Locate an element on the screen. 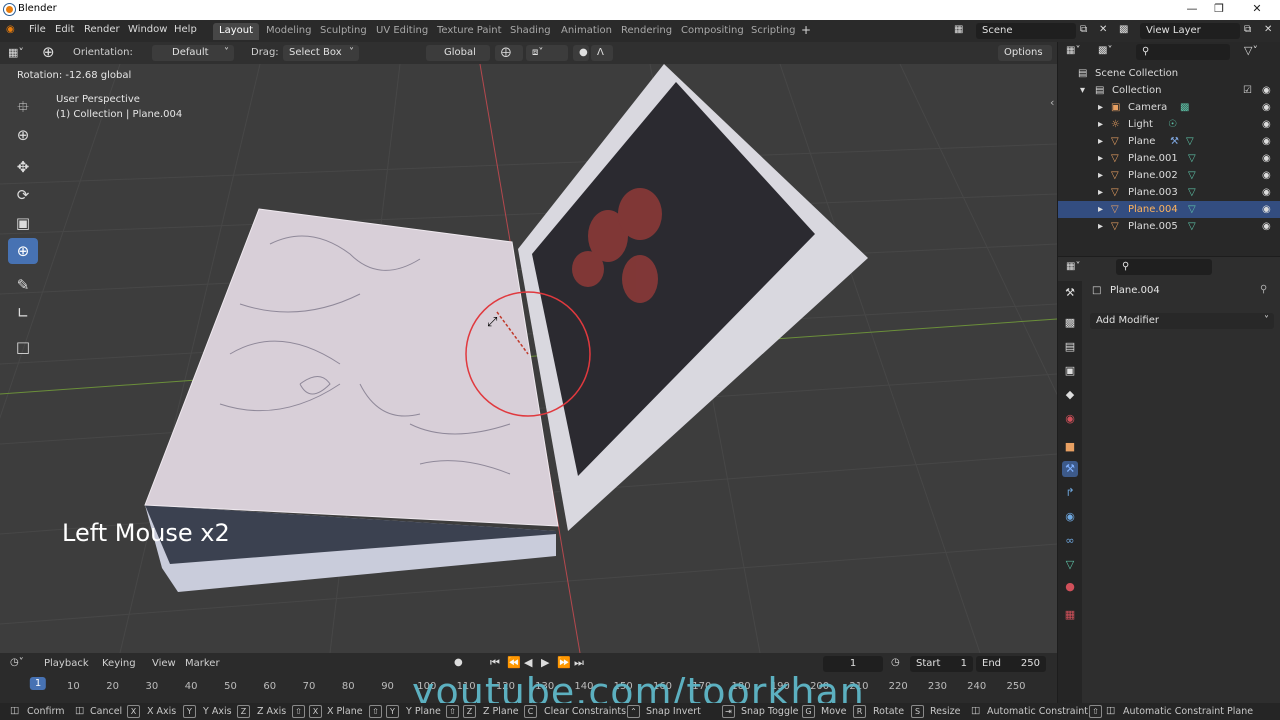 This screenshot has width=1280, height=720. proportional-edit-icon: ● is located at coordinates (581, 53).